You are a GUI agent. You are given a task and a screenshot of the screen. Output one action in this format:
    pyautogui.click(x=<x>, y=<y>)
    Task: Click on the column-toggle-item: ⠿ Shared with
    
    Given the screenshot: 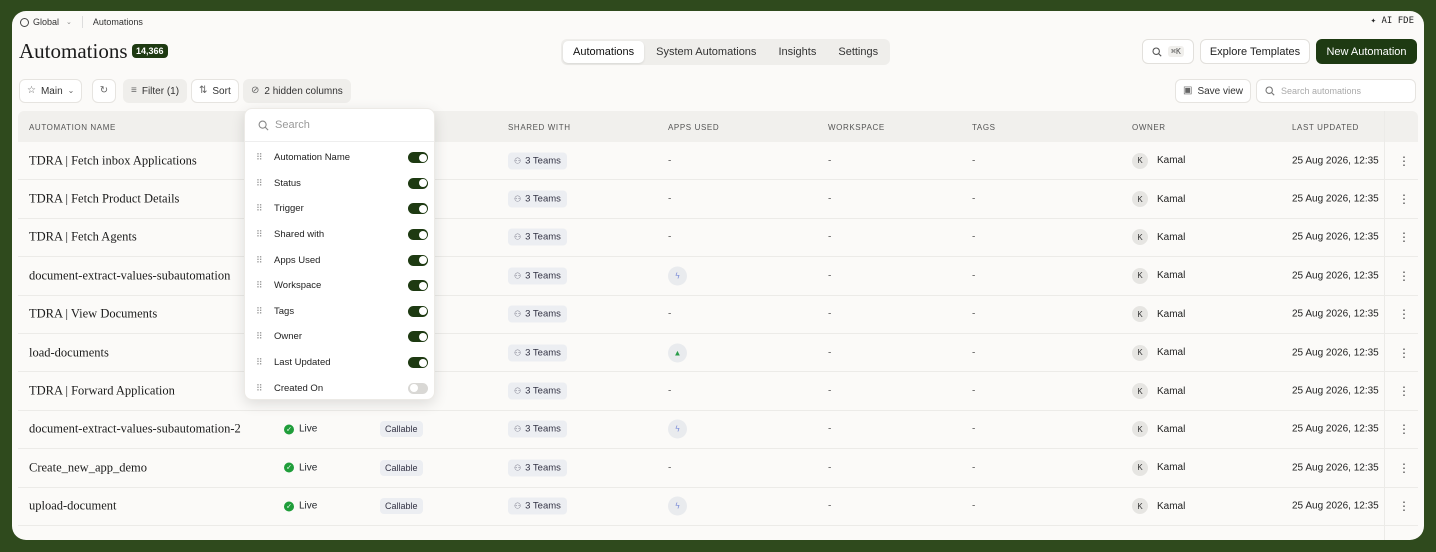 What is the action you would take?
    pyautogui.click(x=339, y=235)
    